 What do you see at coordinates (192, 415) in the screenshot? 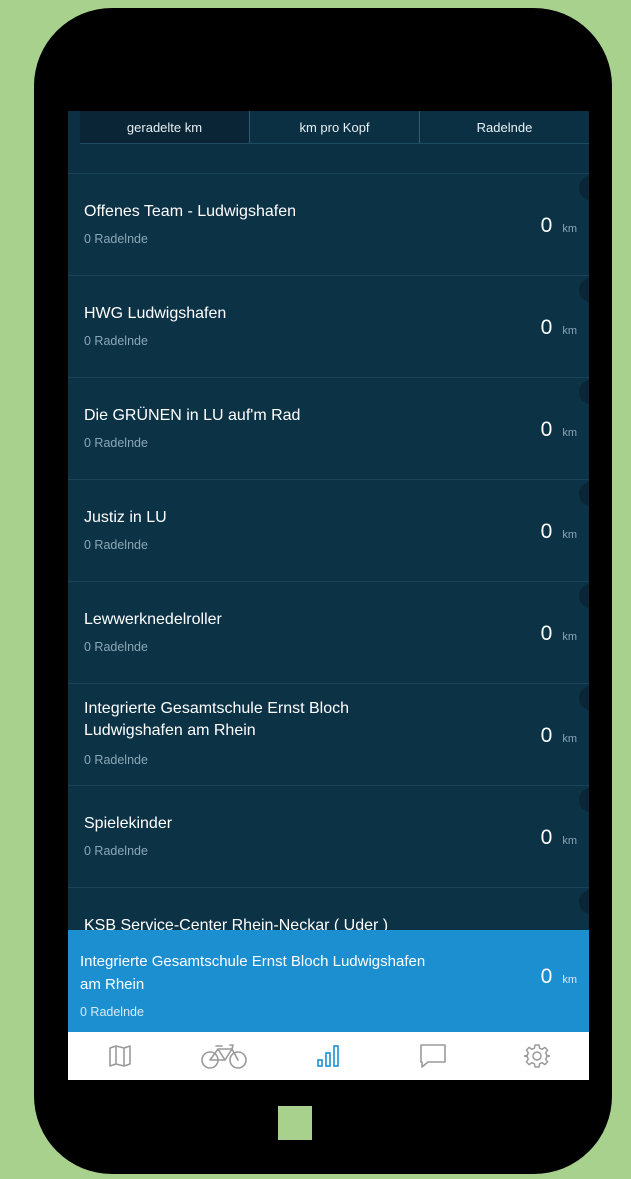
I see `team-name: Die GRÜNEN in LU auf'm Rad` at bounding box center [192, 415].